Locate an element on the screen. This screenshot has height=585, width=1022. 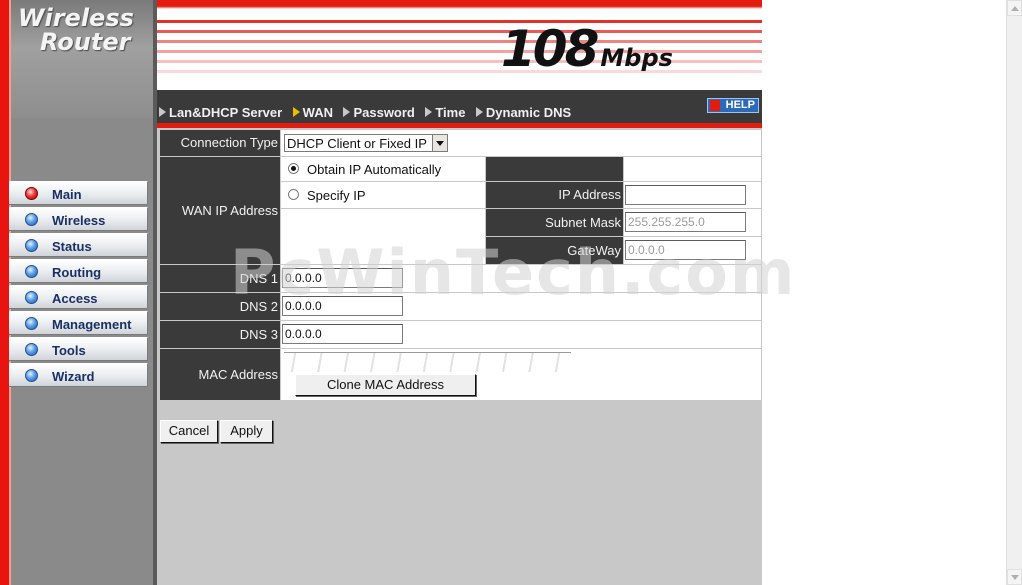
obtain-auto-label: Obtain IP Automatically is located at coordinates (374, 169).